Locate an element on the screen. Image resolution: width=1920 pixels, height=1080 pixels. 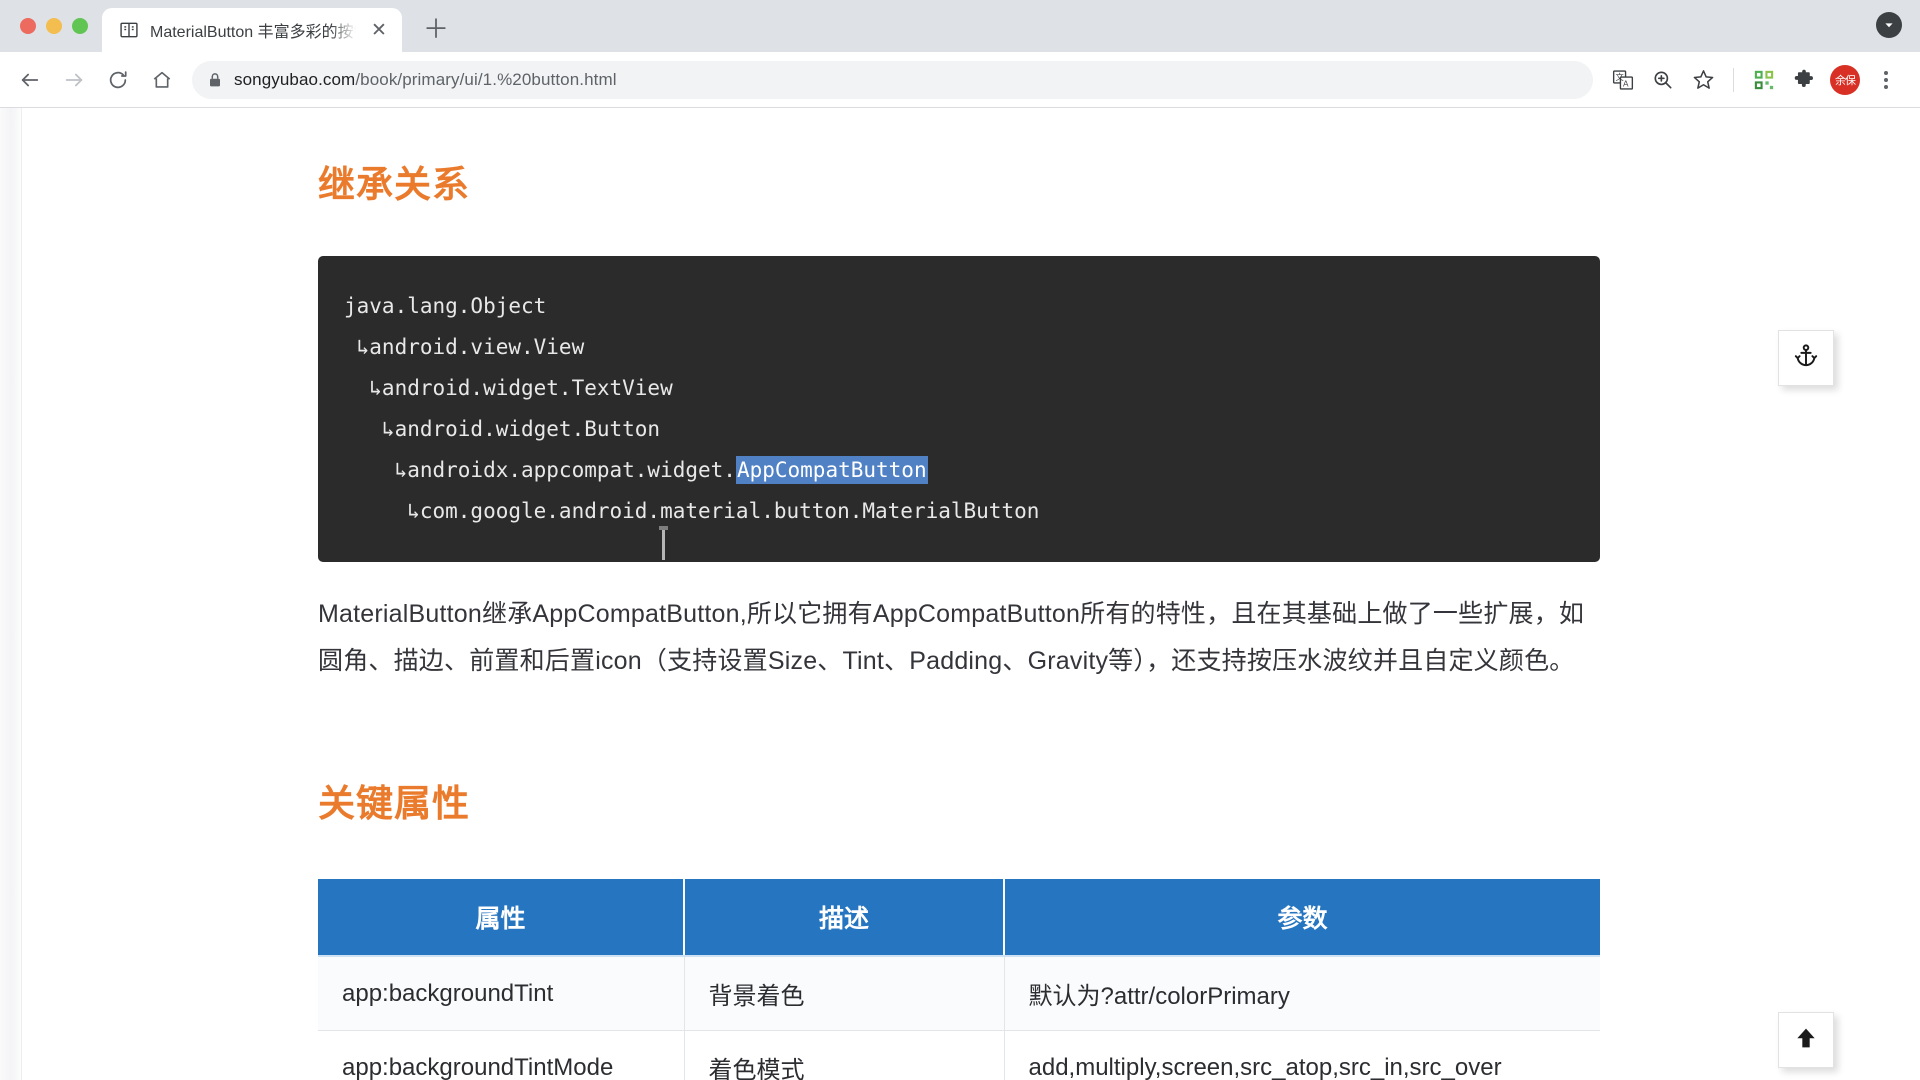
heading-key-attributes: 关键属性 is located at coordinates (394, 803).